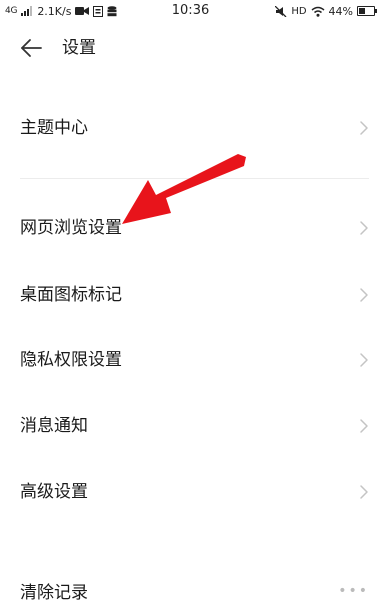 This screenshot has width=381, height=610. What do you see at coordinates (281, 11) in the screenshot?
I see `mute-icon` at bounding box center [281, 11].